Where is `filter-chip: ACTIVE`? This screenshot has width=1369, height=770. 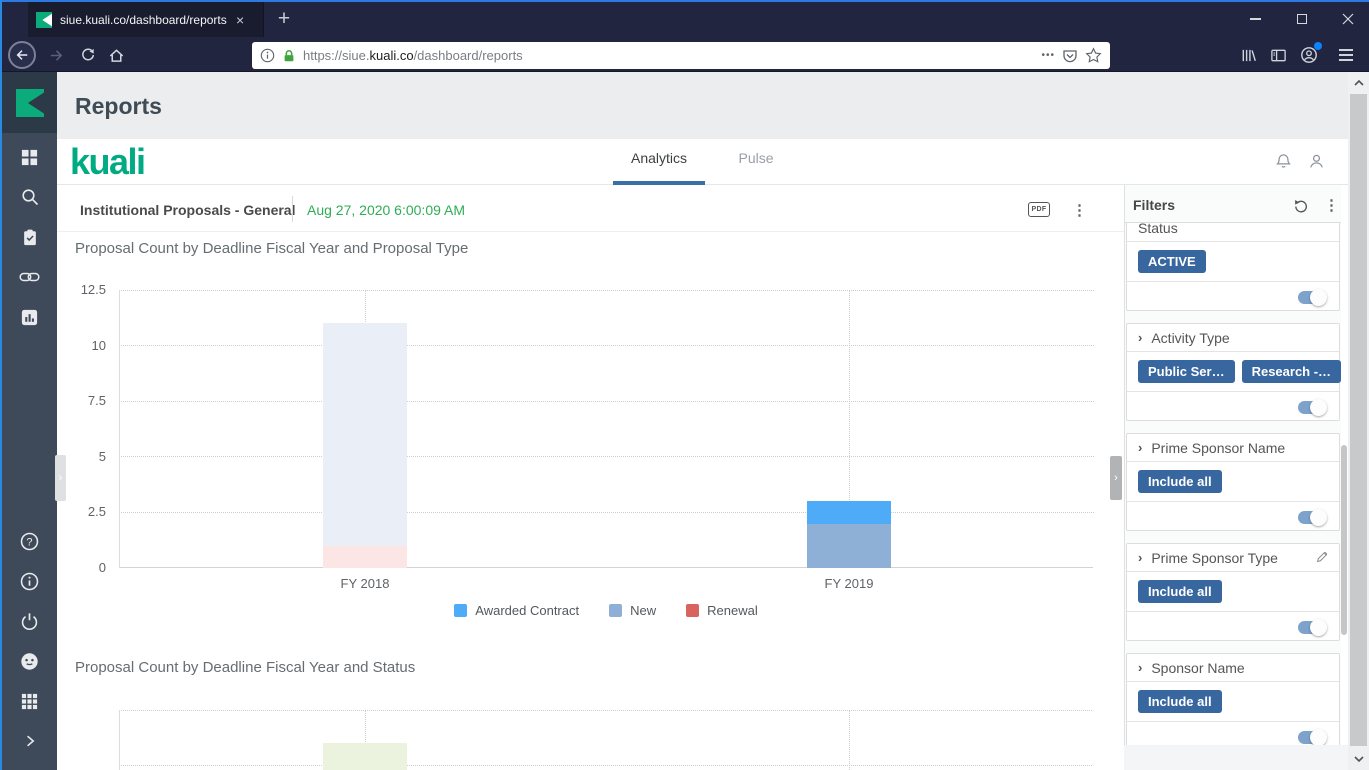 filter-chip: ACTIVE is located at coordinates (1172, 261).